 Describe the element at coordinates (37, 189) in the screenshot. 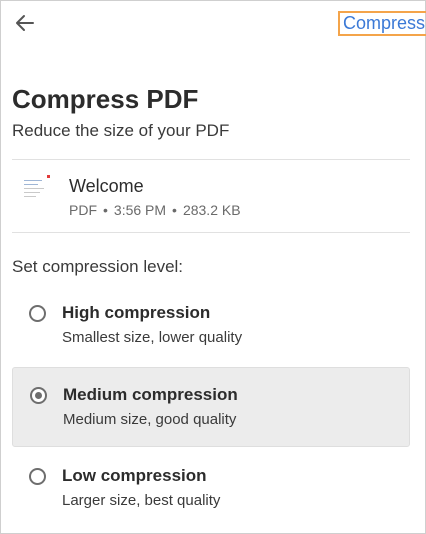

I see `pdf-thumbnail-icon` at that location.